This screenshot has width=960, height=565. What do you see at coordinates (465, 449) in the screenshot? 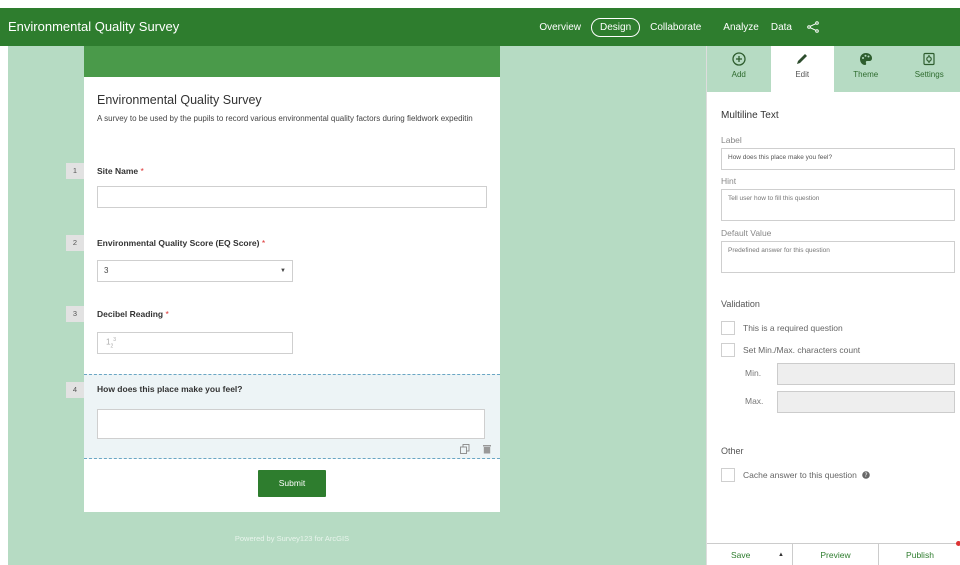
I see `copy-icon` at bounding box center [465, 449].